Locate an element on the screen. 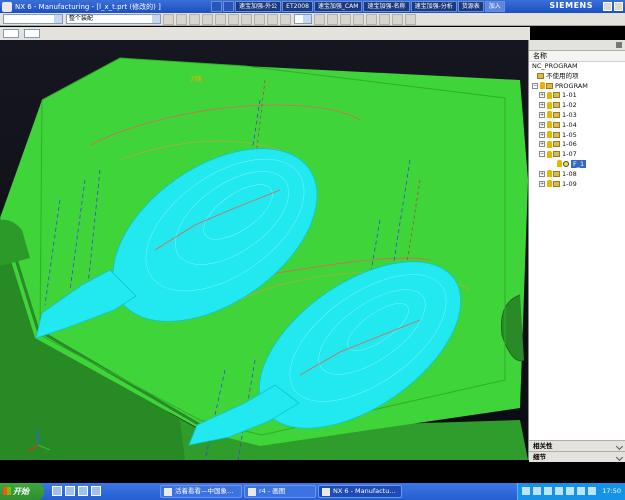  tree-program-group: +1-01 is located at coordinates (577, 96).